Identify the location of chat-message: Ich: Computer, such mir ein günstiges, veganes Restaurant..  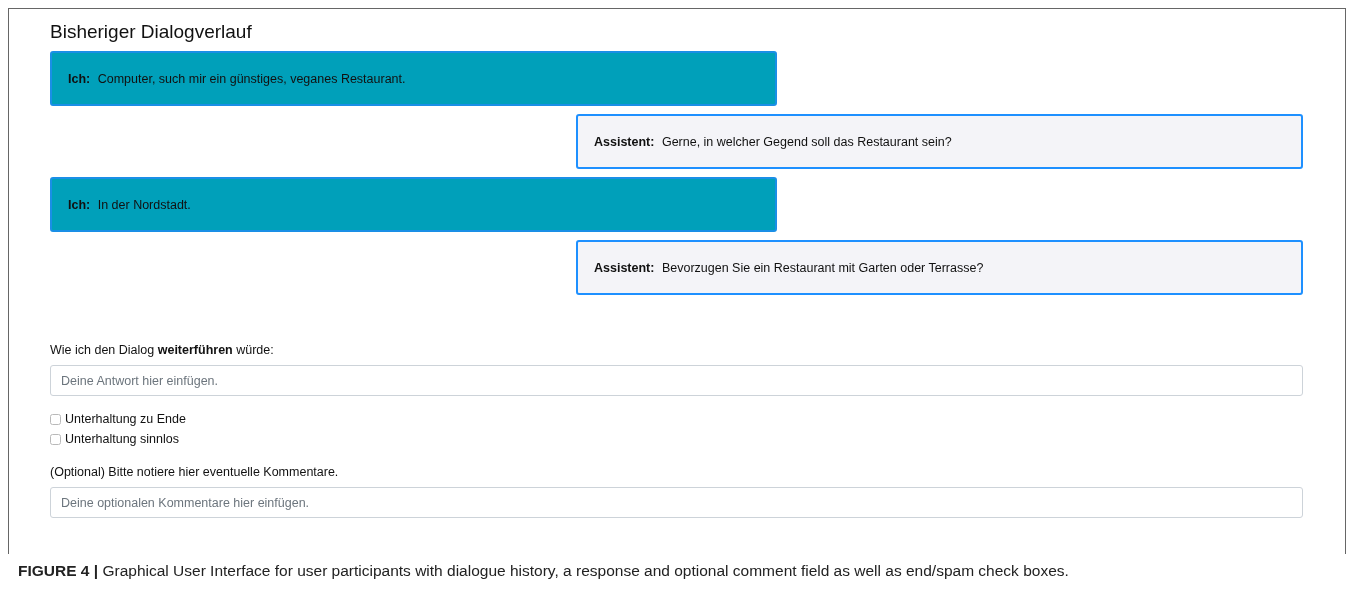
(413, 78).